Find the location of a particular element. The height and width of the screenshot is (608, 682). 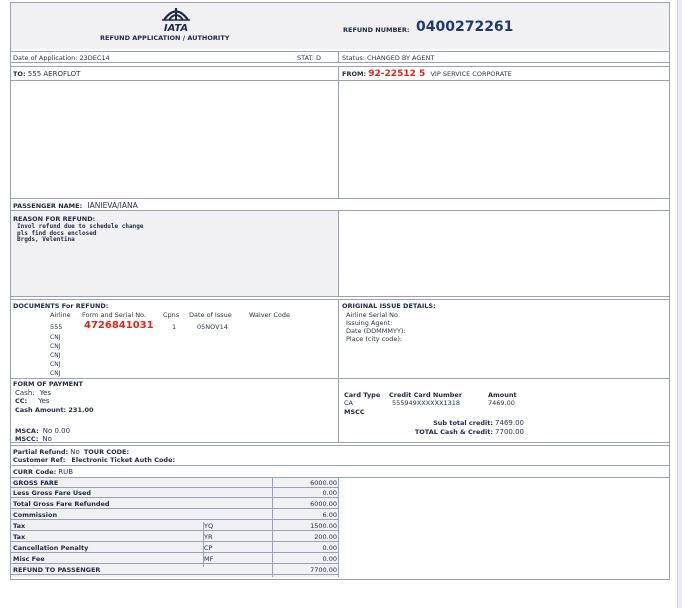

document-airline: 555 is located at coordinates (56, 327).